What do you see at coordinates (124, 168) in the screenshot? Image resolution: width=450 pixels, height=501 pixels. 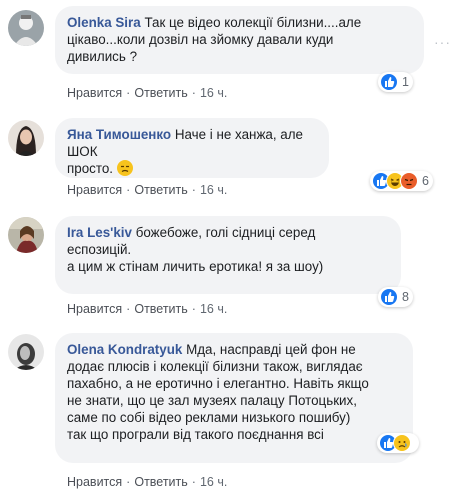 I see `sad-emoji` at bounding box center [124, 168].